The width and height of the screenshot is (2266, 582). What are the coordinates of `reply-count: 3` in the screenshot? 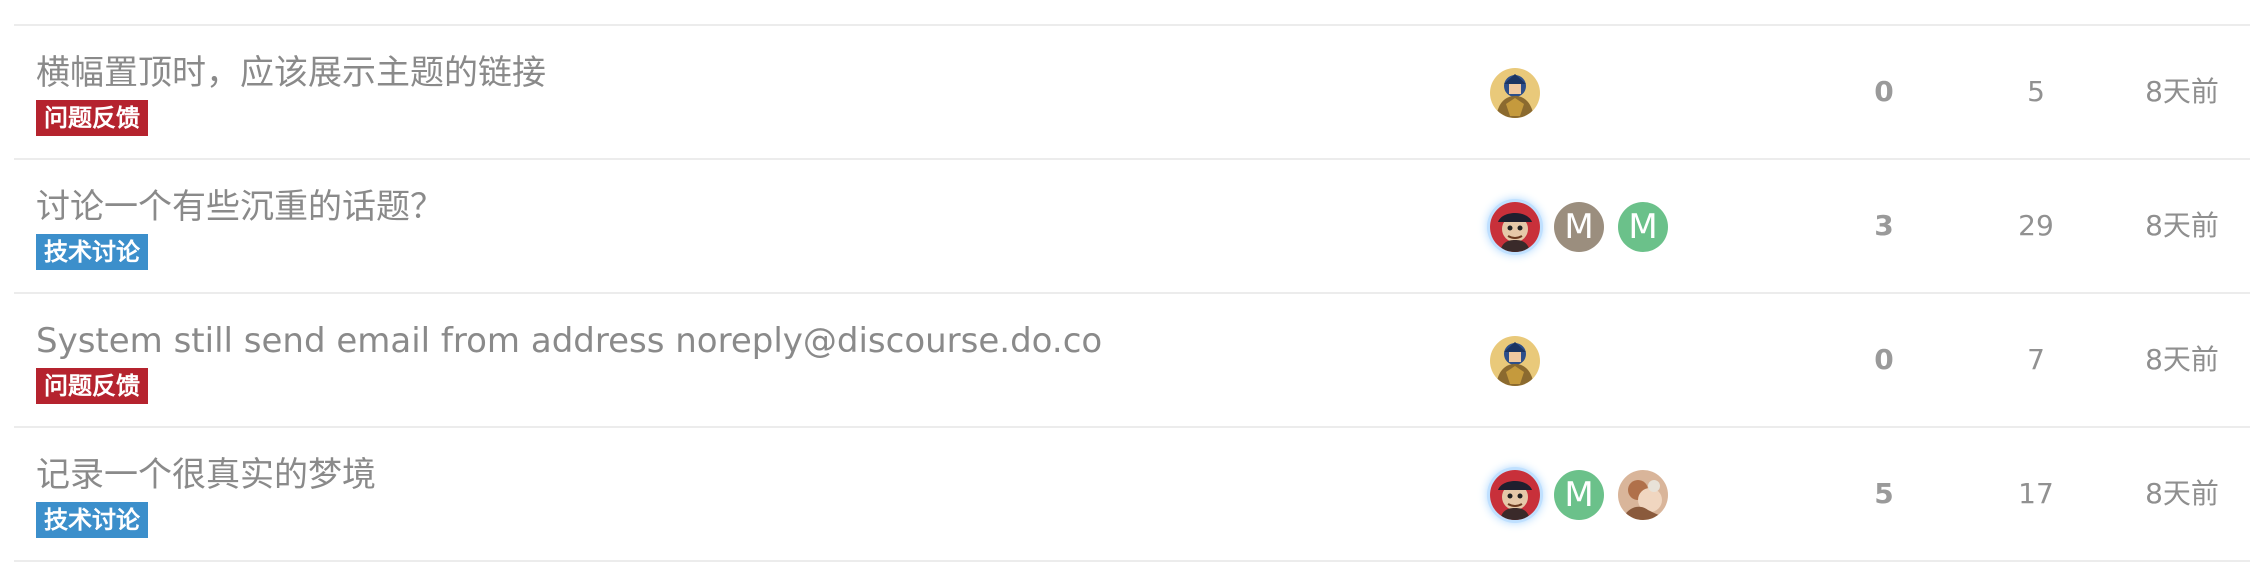 It's located at (1884, 225).